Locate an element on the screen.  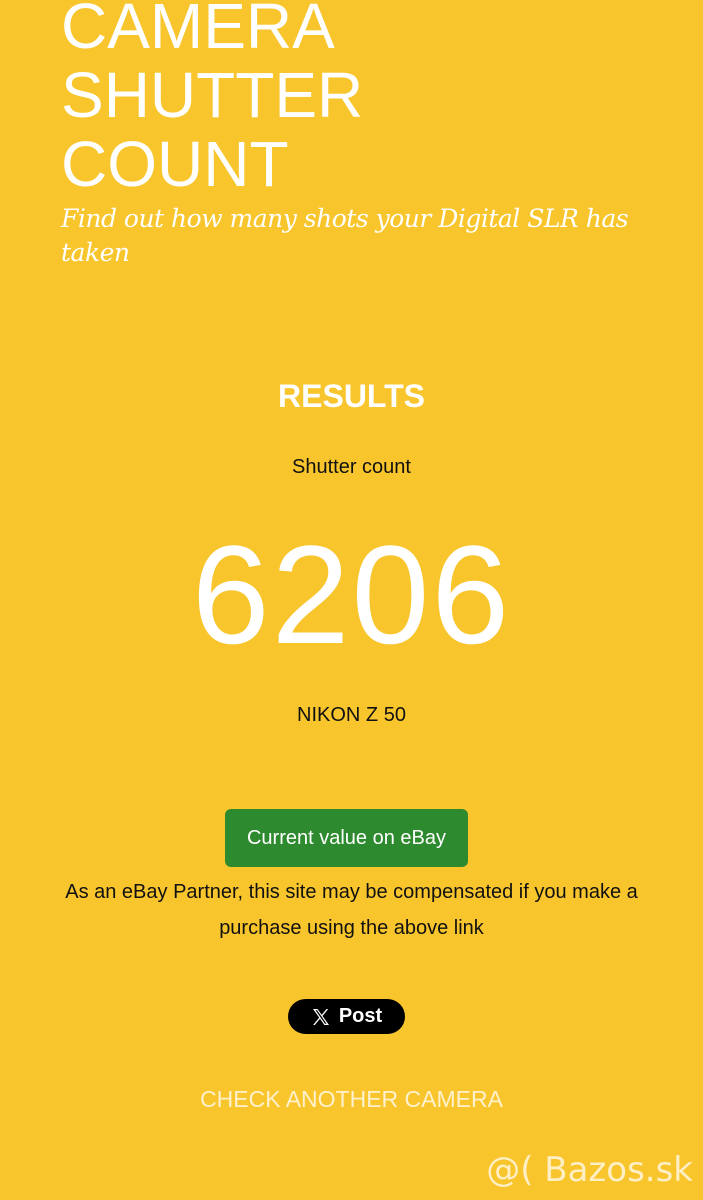
page-title: CAMERA SHUTTER COUNT is located at coordinates (212, 99).